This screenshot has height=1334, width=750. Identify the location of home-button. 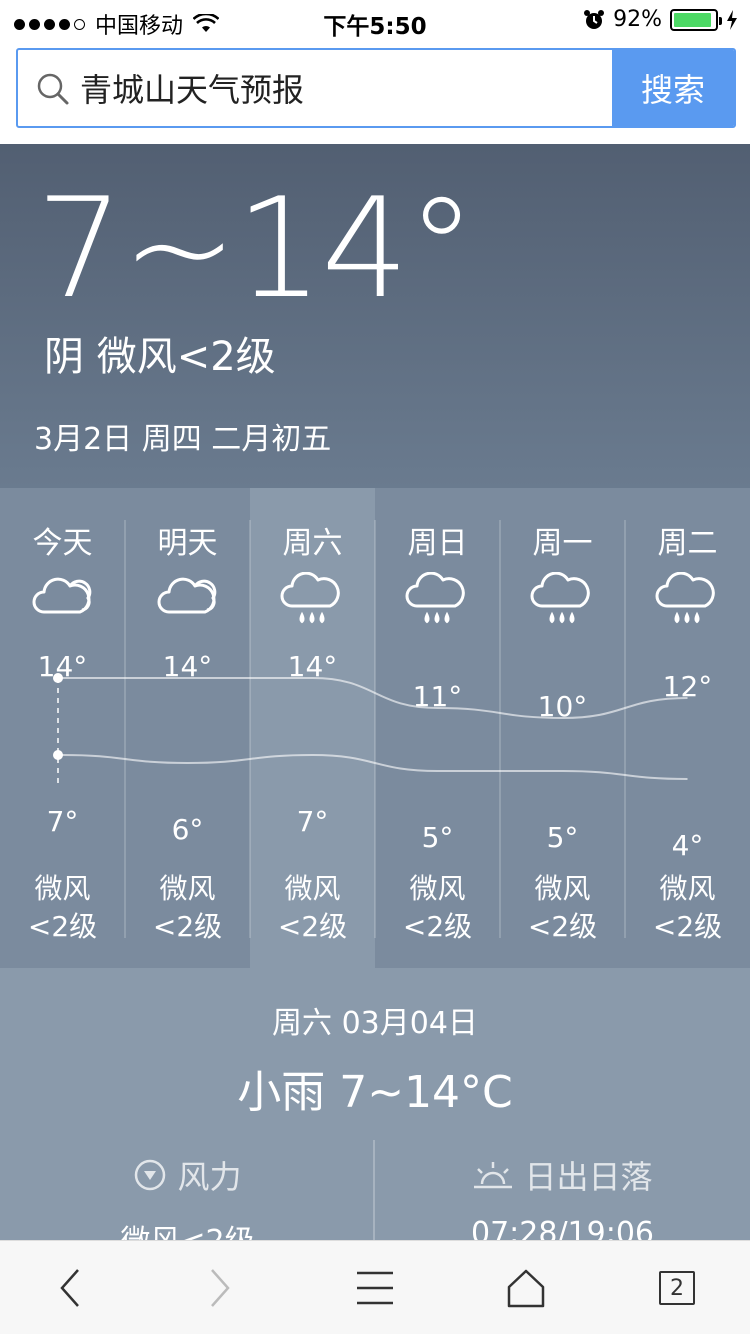
(526, 1287).